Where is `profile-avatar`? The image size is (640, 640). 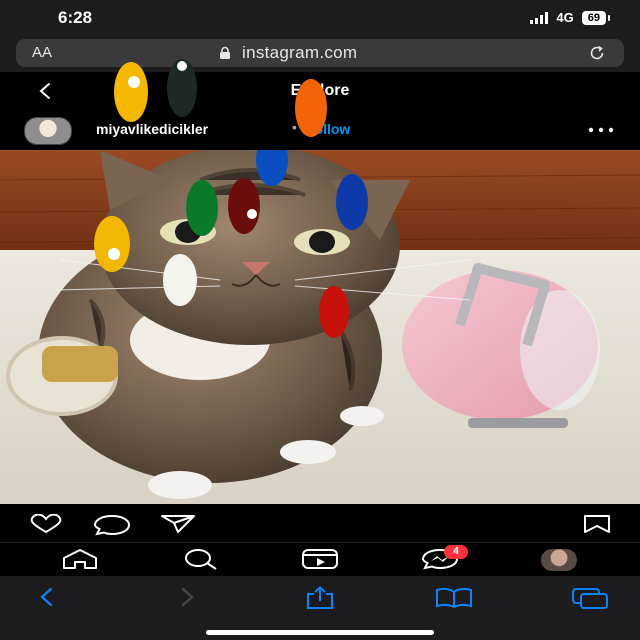
profile-avatar is located at coordinates (559, 560).